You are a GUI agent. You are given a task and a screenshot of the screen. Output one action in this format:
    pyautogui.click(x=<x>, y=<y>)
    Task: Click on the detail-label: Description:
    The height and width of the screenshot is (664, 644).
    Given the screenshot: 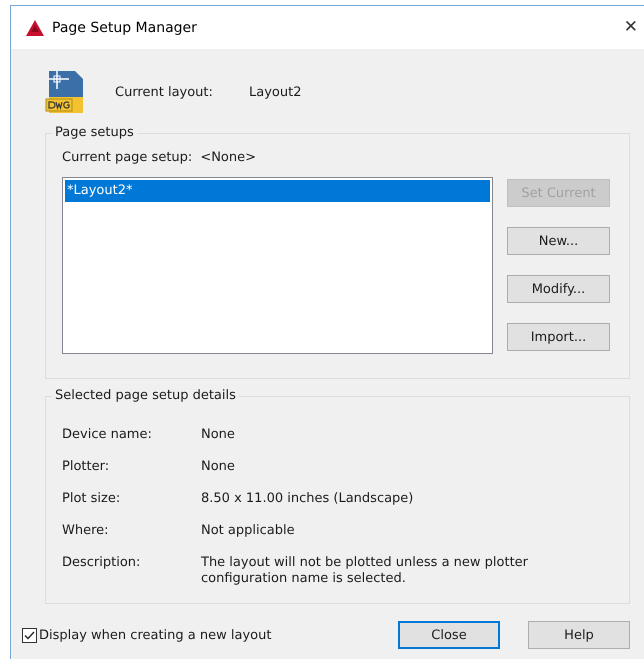 What is the action you would take?
    pyautogui.click(x=102, y=563)
    